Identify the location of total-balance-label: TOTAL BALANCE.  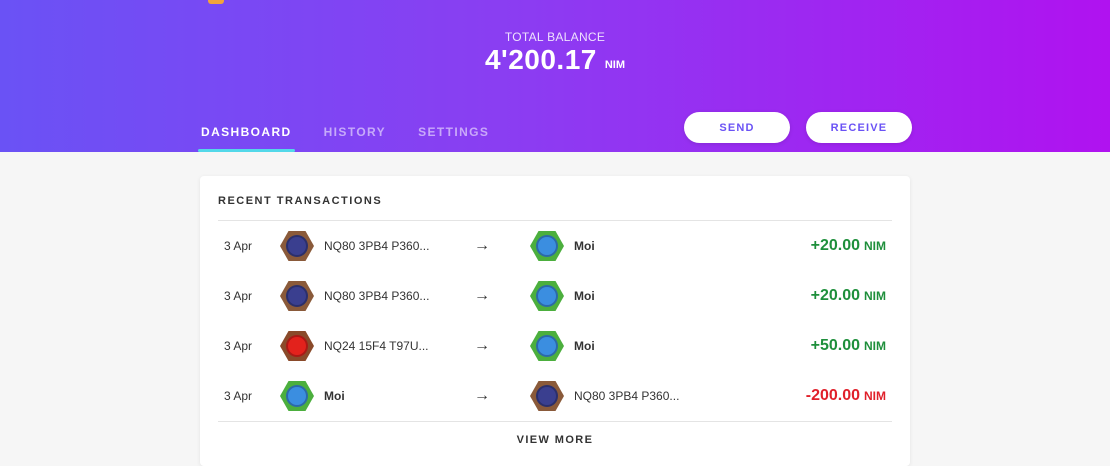
(555, 37).